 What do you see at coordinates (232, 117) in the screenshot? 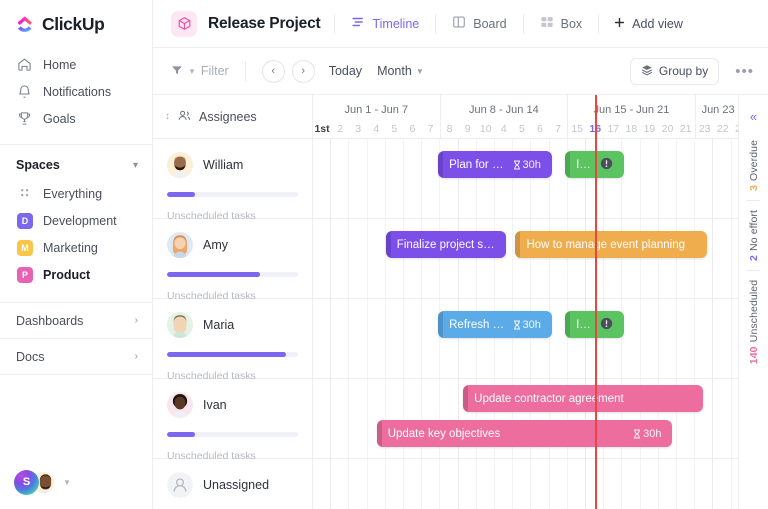
I see `assignees-header: ↕ Assignees` at bounding box center [232, 117].